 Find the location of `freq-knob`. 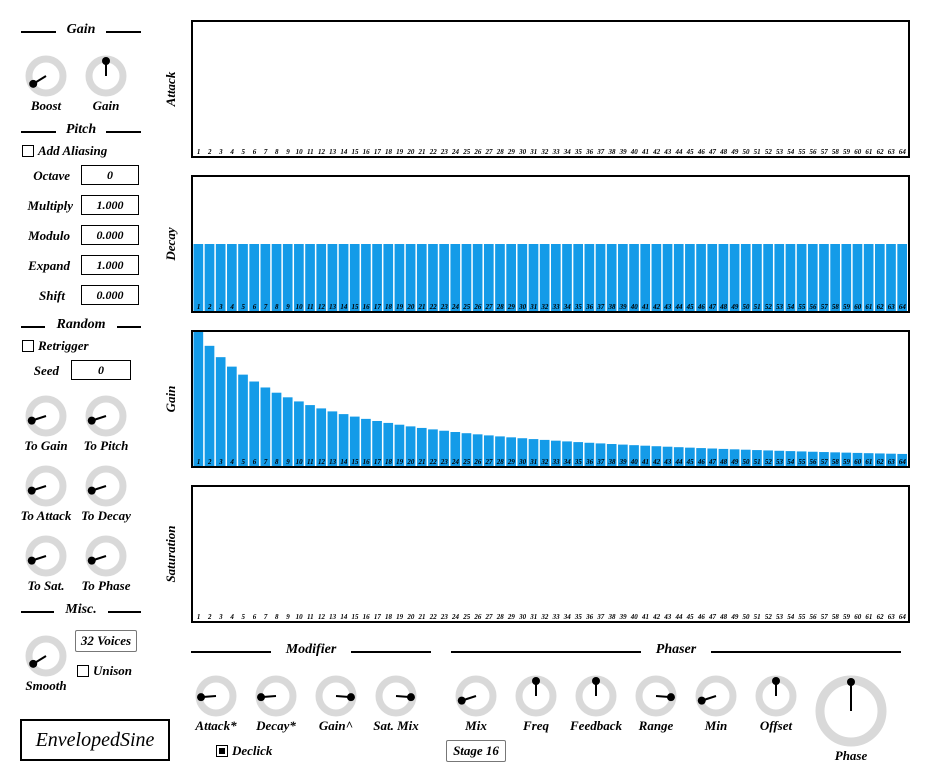

freq-knob is located at coordinates (536, 696).